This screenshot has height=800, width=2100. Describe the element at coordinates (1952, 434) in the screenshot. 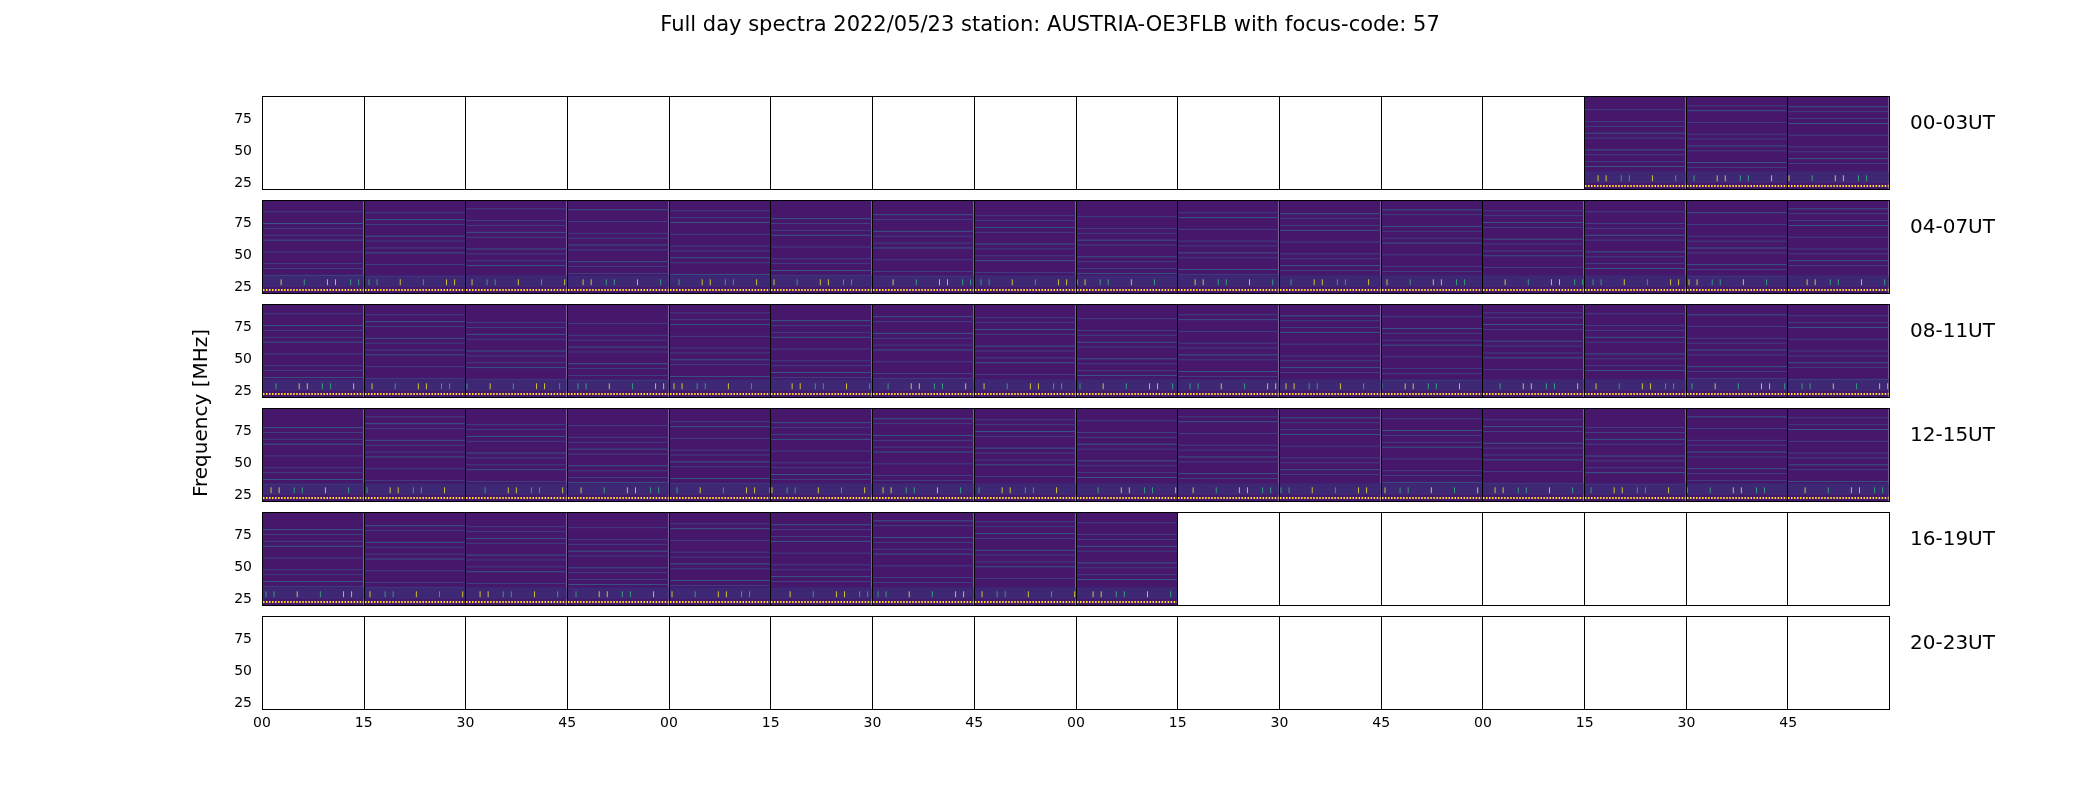

I see `row-time-label: 12-15UT` at that location.